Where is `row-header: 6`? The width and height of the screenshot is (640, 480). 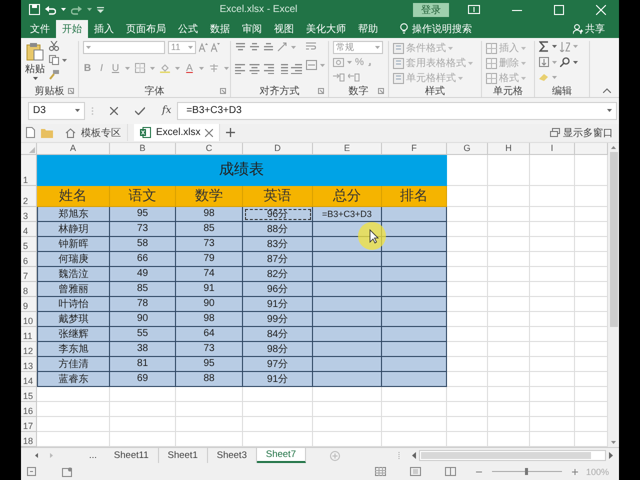
row-header: 6 is located at coordinates (29, 259).